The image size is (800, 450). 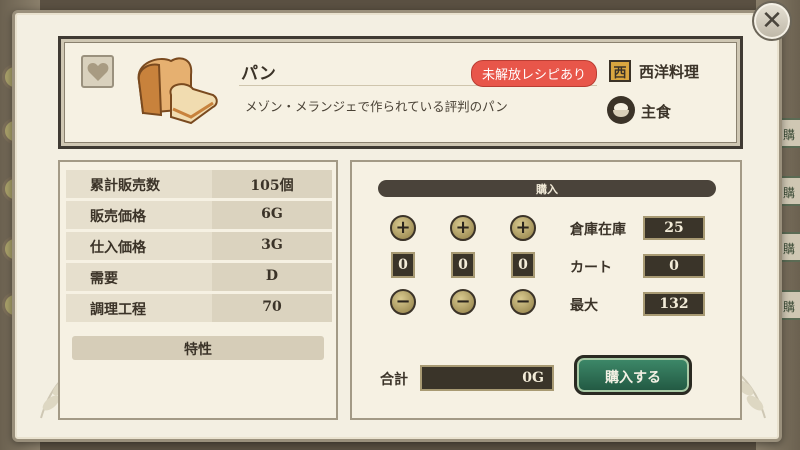 I want to click on stat-label: 販売価格, so click(x=139, y=215).